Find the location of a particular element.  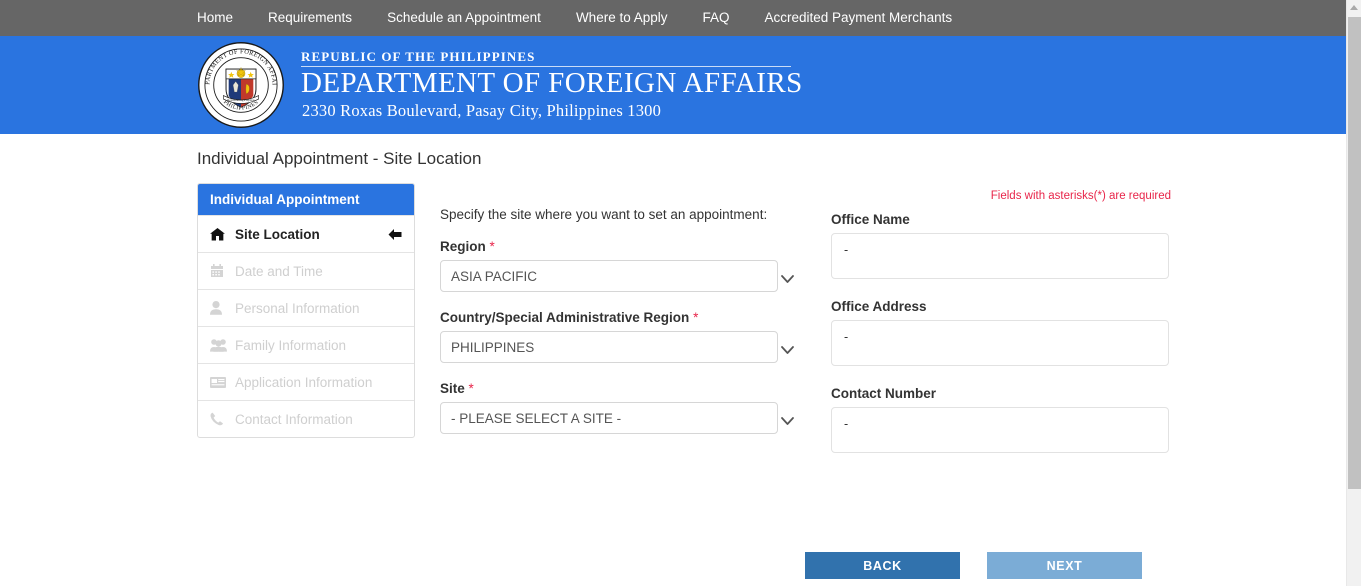

country-select-wrap: PHILIPPINES is located at coordinates (623, 347).